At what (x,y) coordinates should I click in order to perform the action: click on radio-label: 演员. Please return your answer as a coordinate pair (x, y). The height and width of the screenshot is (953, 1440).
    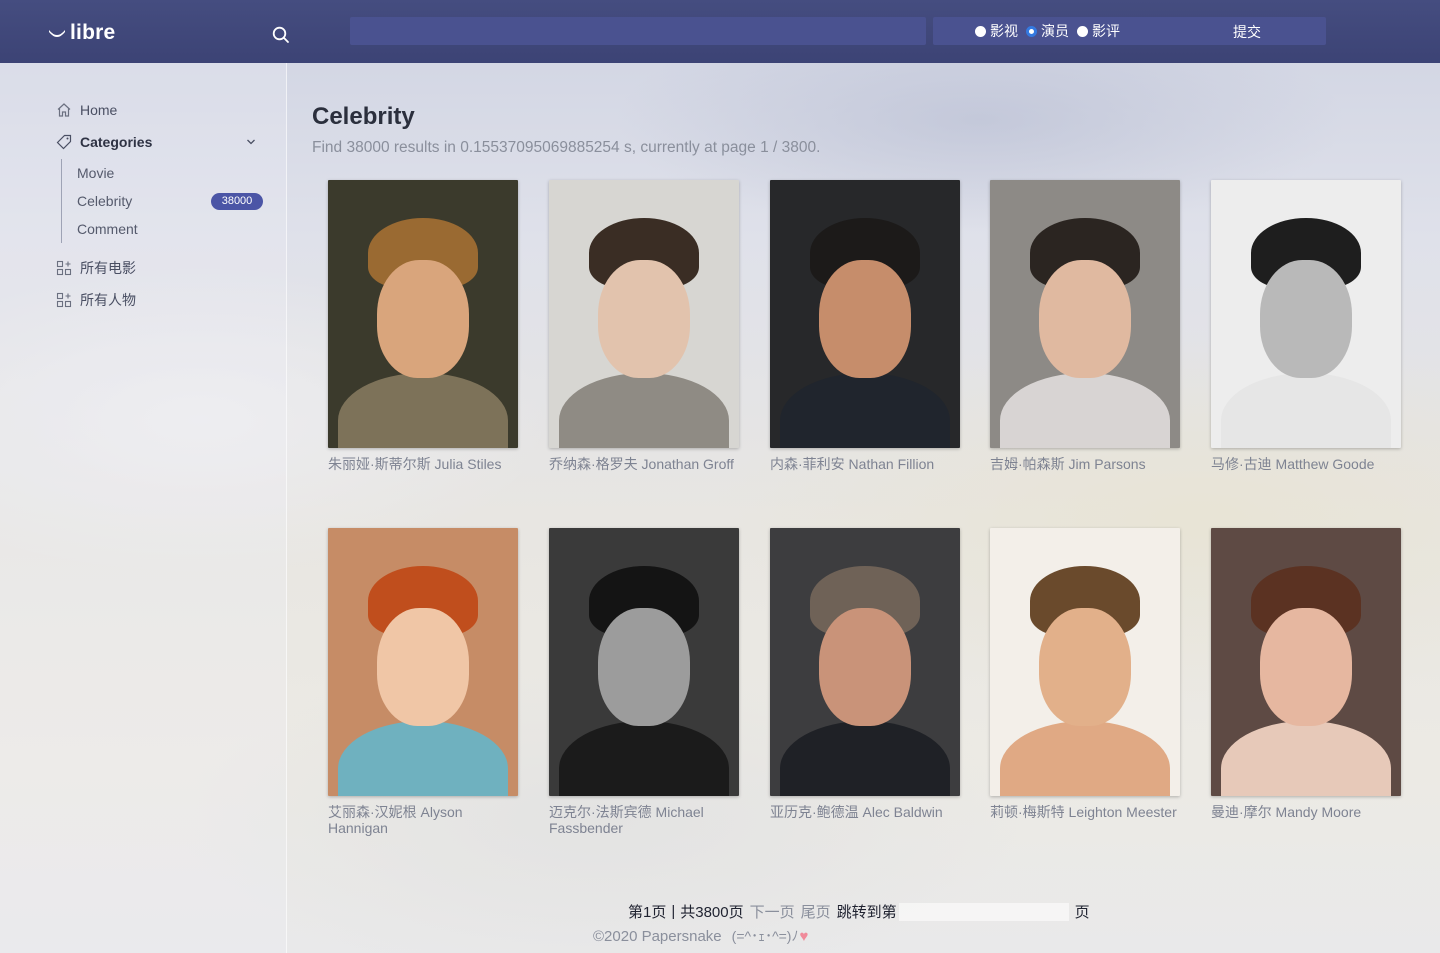
    Looking at the image, I should click on (1055, 31).